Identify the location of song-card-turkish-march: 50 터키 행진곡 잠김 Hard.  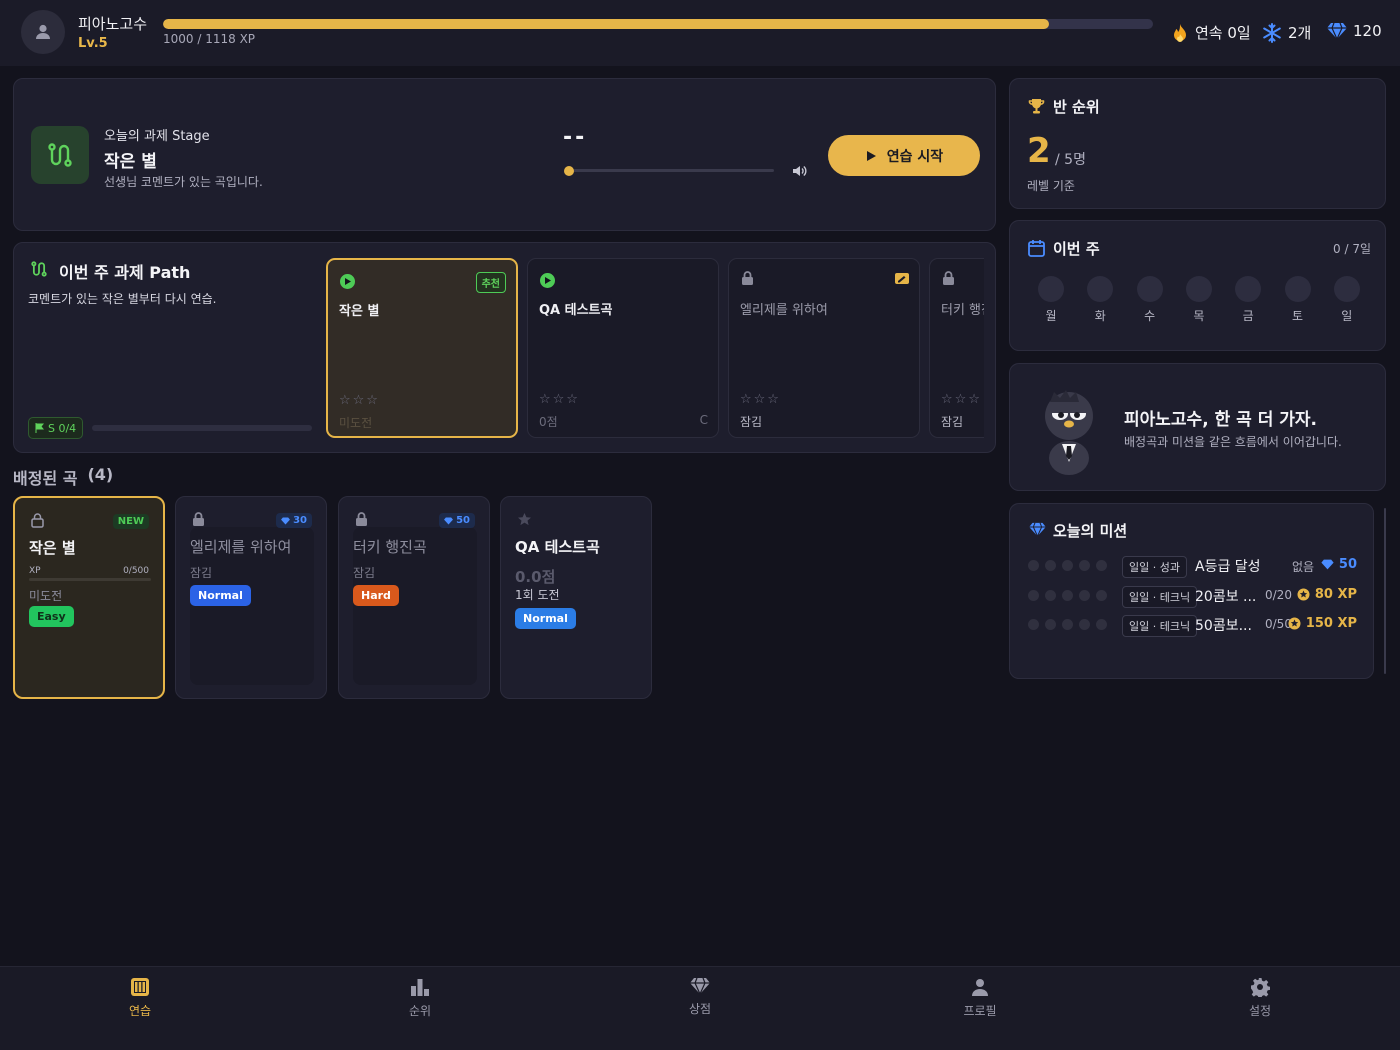
(414, 597).